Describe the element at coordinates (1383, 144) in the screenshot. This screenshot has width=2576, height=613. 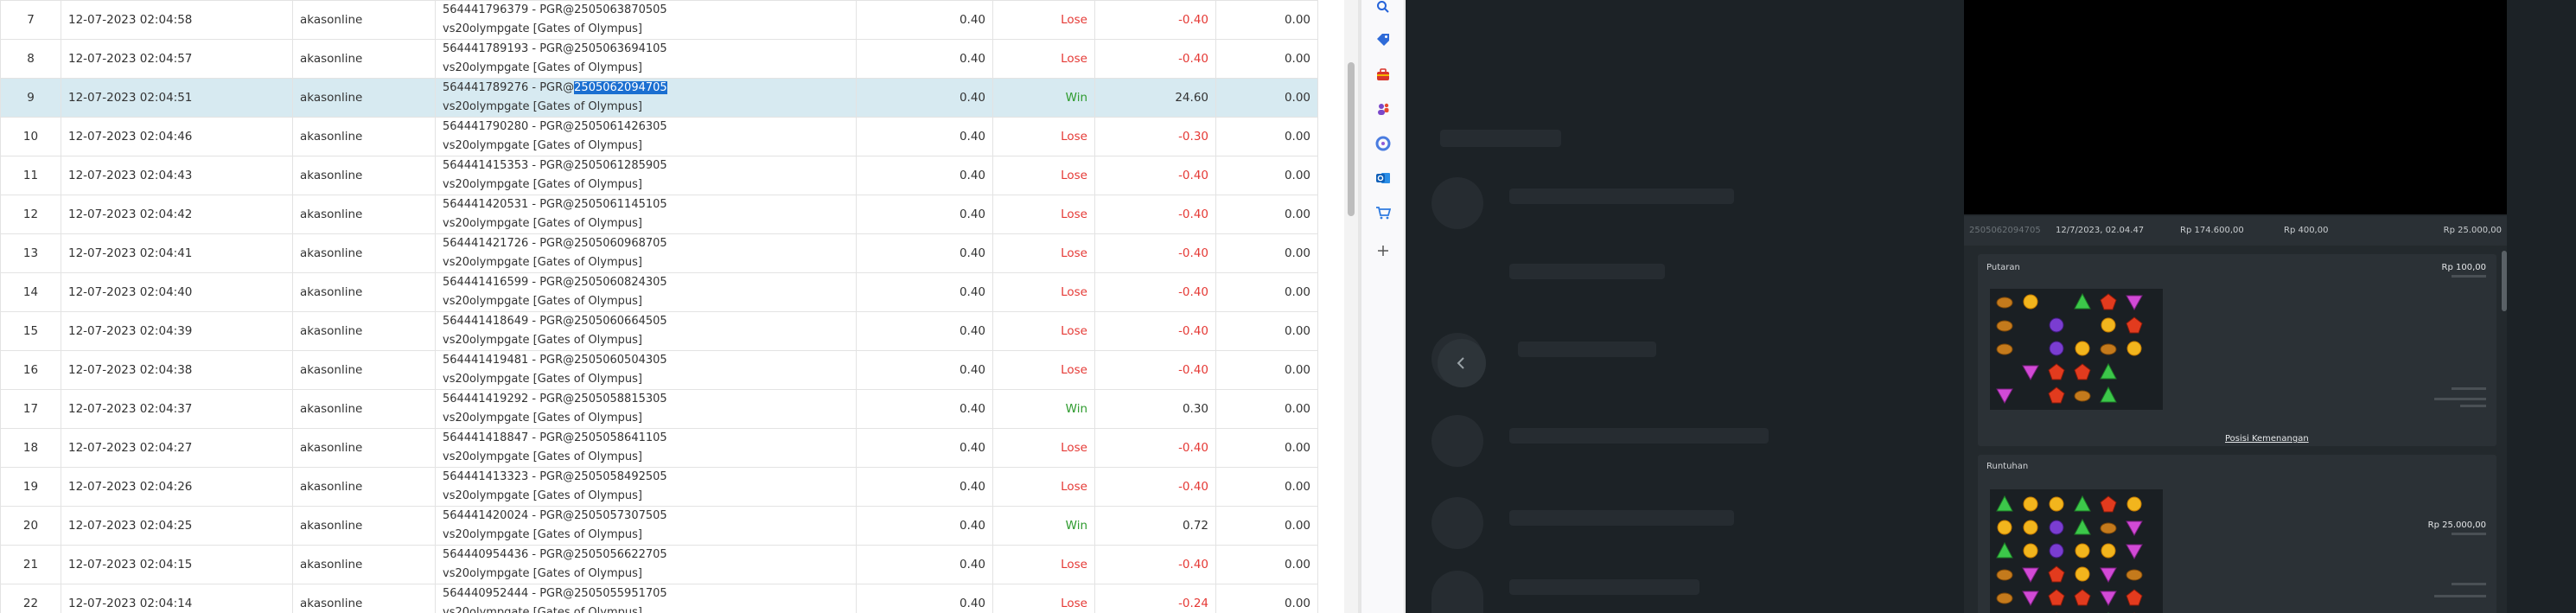
I see `copilot-icon` at that location.